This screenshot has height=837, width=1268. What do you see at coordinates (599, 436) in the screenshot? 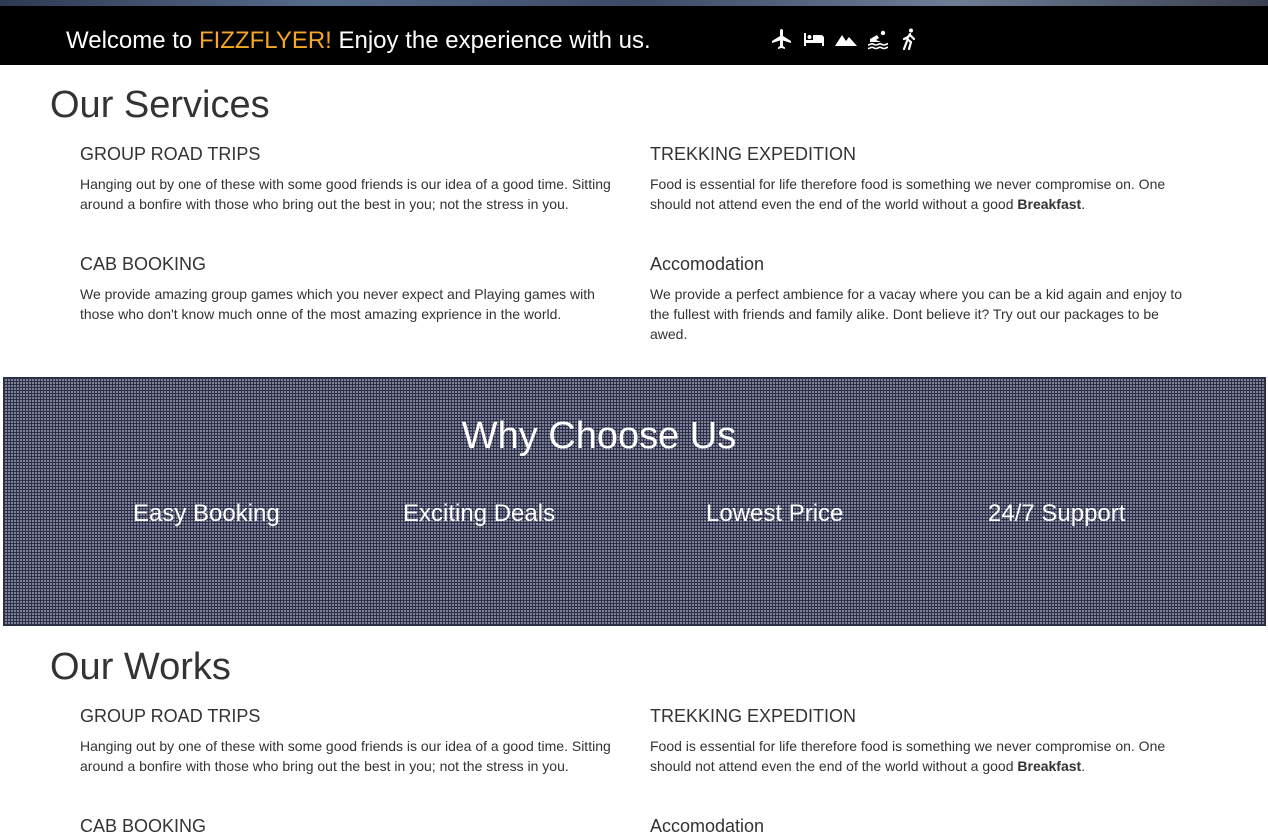
I see `why-choose-us-title: Why Choose Us` at bounding box center [599, 436].